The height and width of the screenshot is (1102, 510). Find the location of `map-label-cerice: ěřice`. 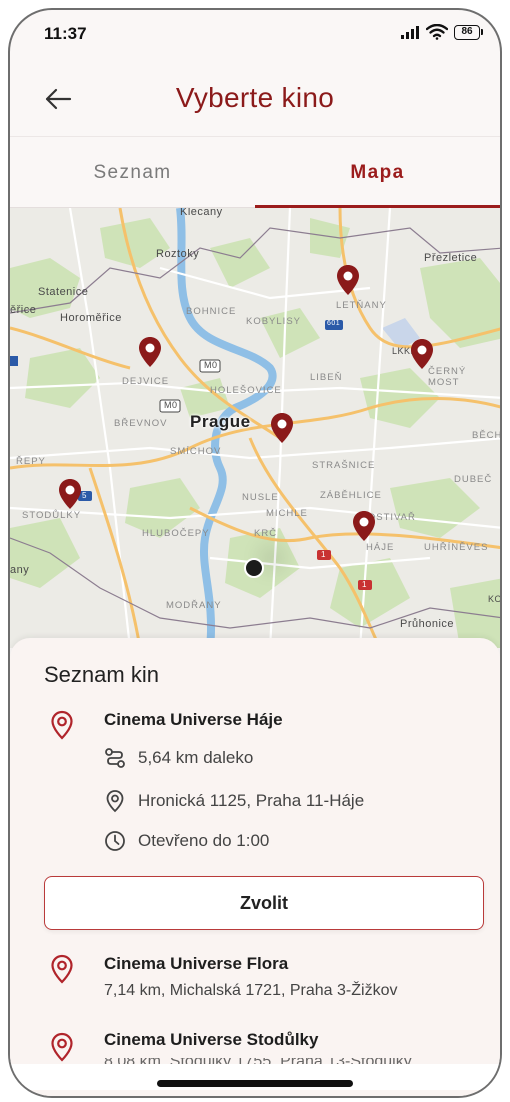

map-label-cerice: ěřice is located at coordinates (23, 310).